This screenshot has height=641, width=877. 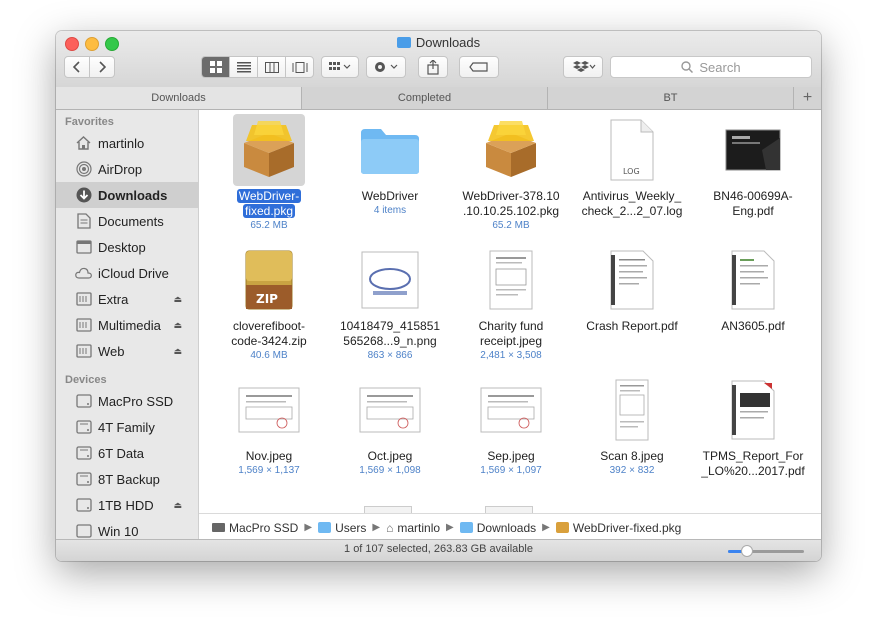 What do you see at coordinates (711, 67) in the screenshot?
I see `search-field: Search` at bounding box center [711, 67].